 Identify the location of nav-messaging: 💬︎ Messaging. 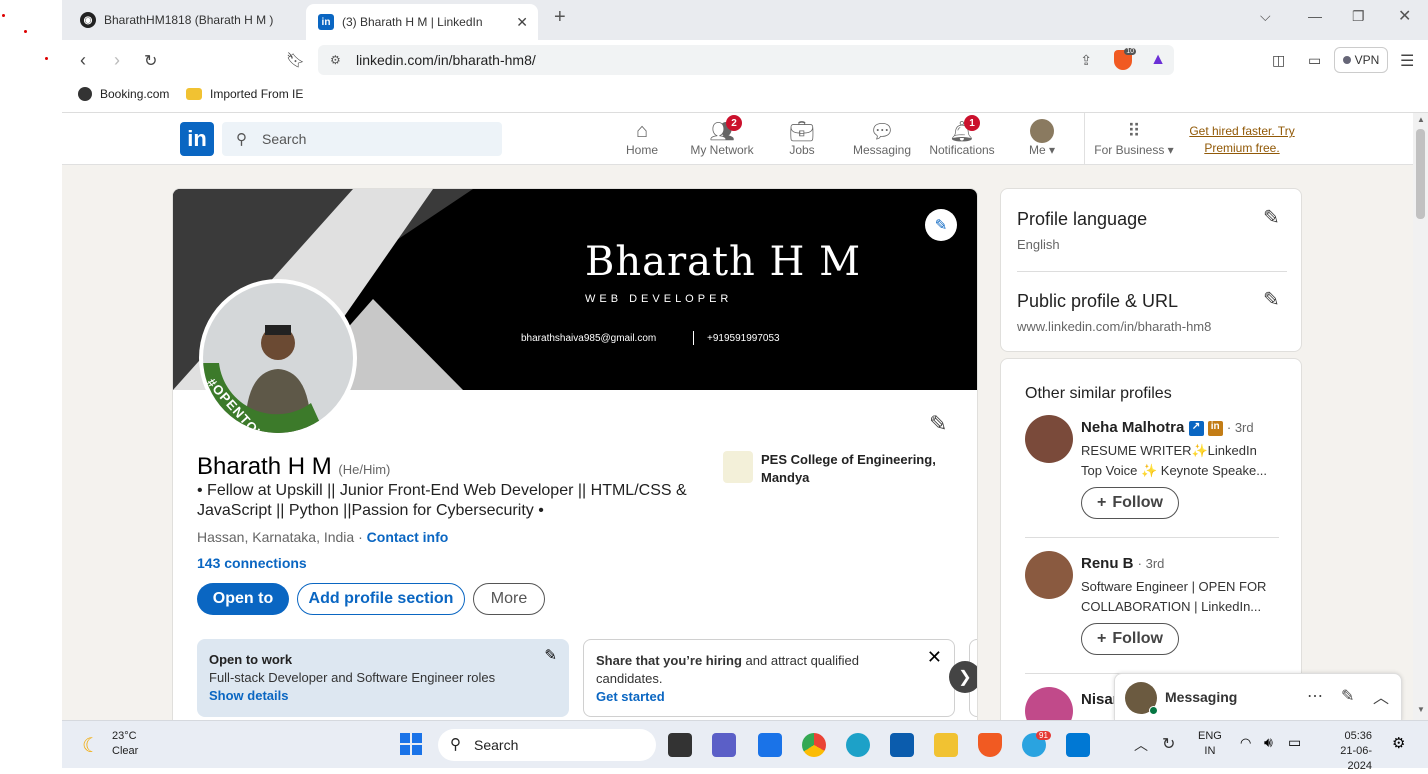
(882, 138).